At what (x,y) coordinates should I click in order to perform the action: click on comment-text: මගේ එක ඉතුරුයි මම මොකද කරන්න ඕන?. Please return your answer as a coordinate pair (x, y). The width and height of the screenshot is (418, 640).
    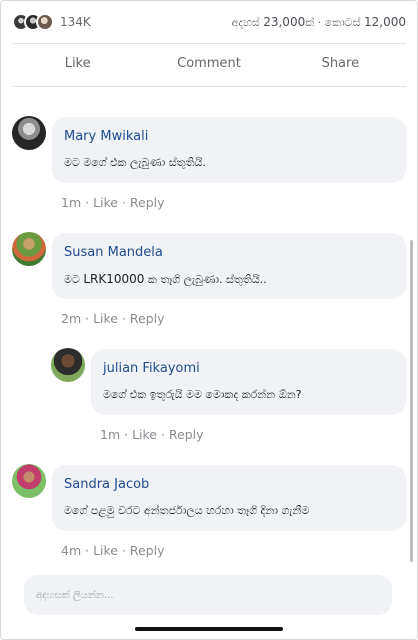
    Looking at the image, I should click on (202, 394).